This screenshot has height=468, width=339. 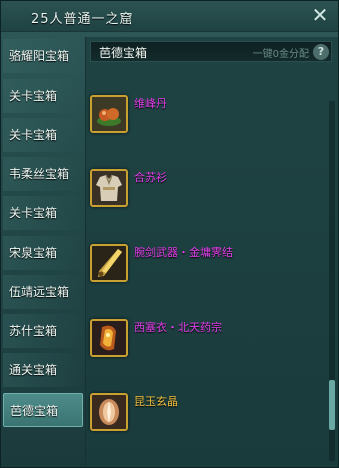 I want to click on sidebar-item-5: 宋泉宝箱, so click(x=43, y=253).